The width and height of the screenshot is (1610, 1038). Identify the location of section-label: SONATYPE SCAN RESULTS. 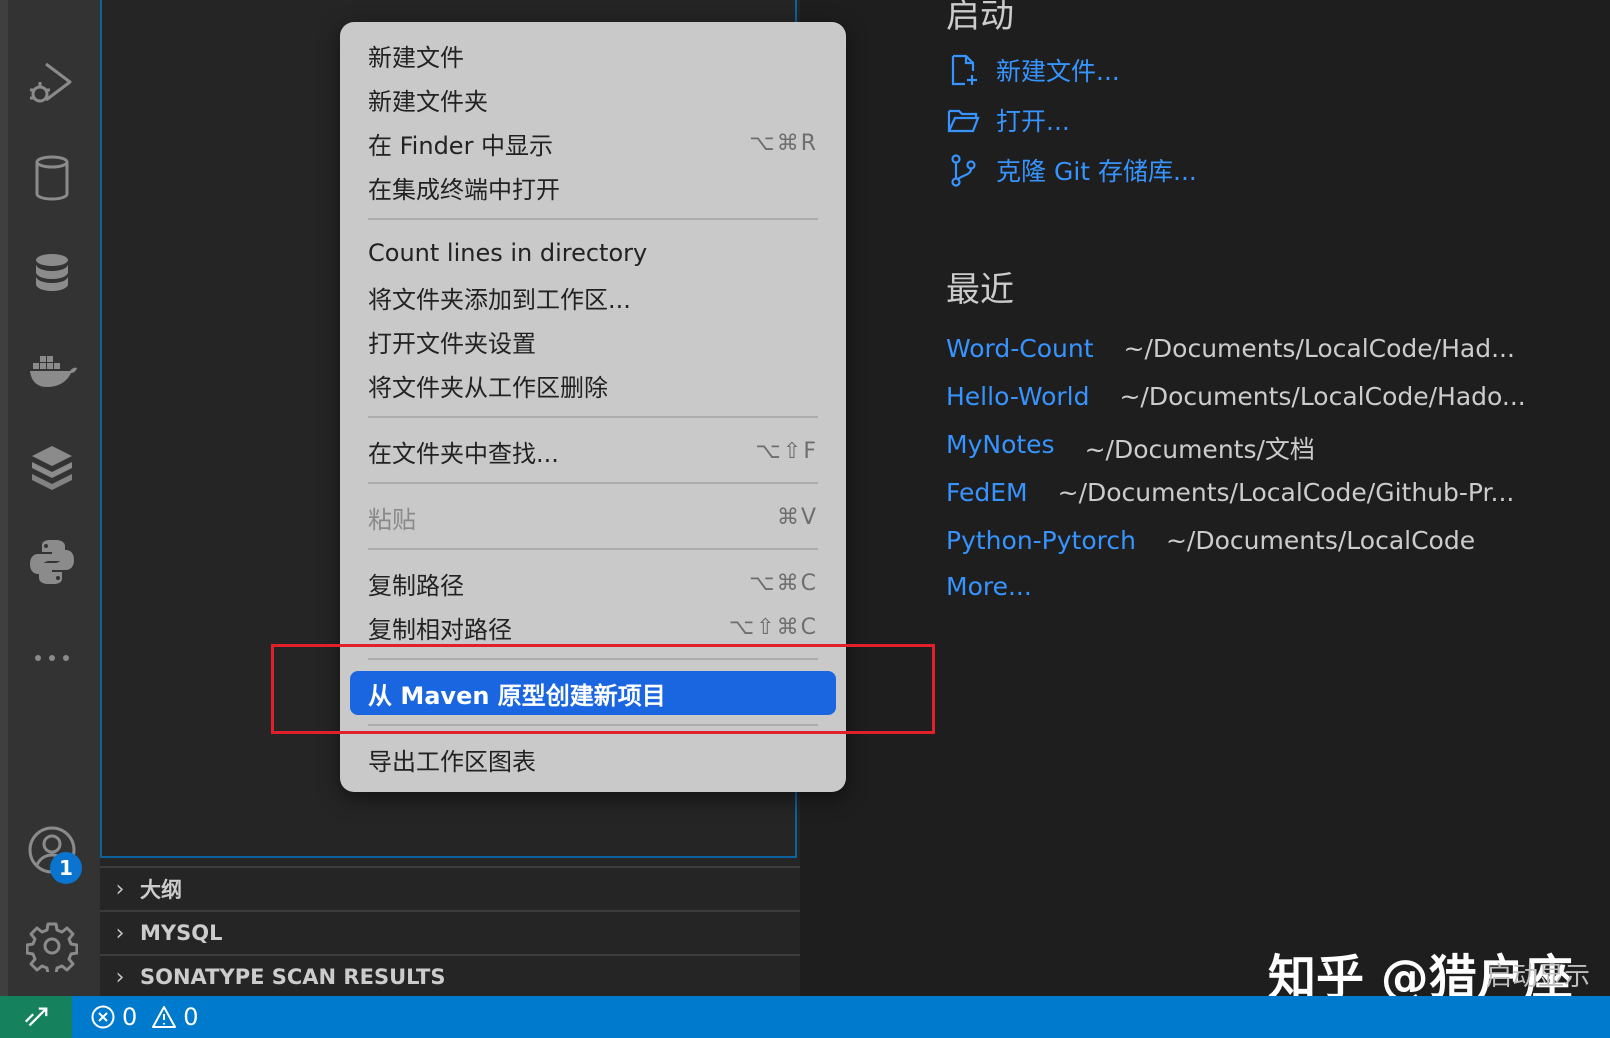
(293, 977).